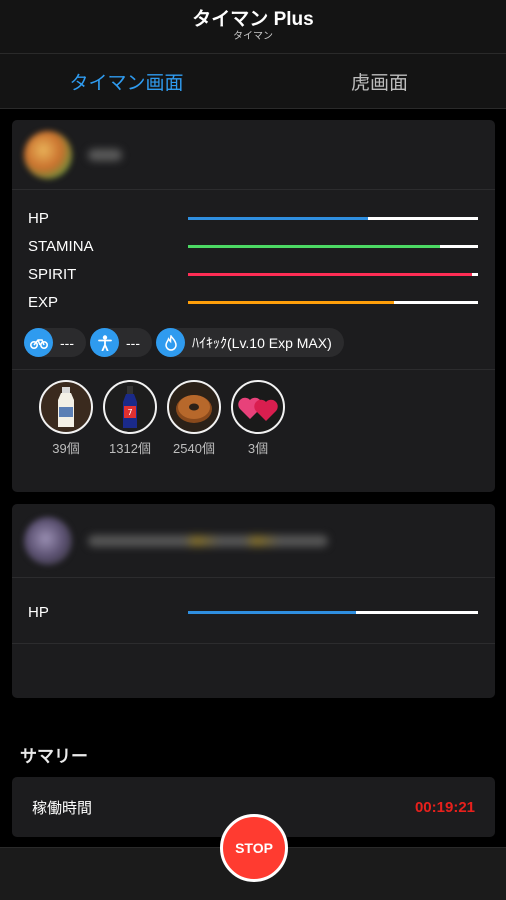 Image resolution: width=506 pixels, height=900 pixels. I want to click on item-hearts: 3個, so click(258, 418).